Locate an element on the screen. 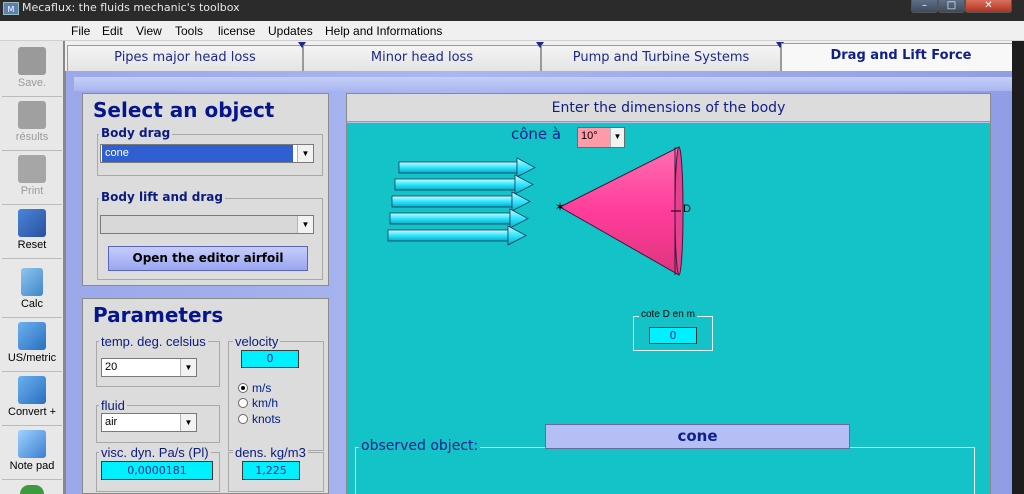 This screenshot has height=494, width=1024. save-label: Save. is located at coordinates (32, 83).